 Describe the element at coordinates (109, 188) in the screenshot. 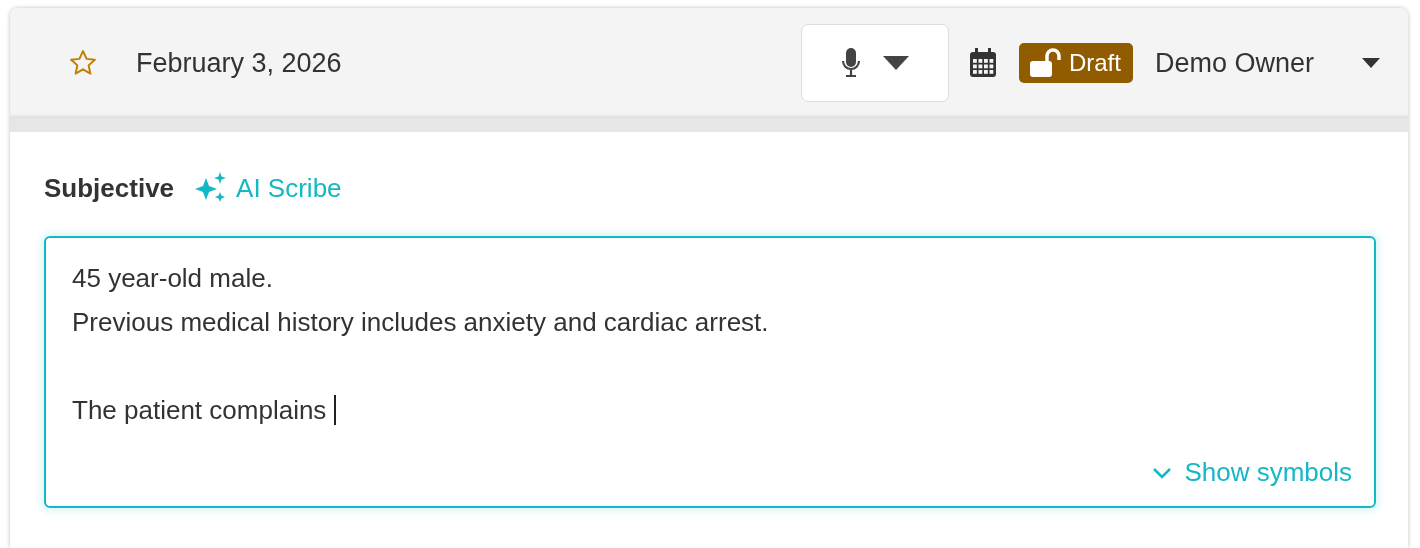

I see `section-title: Subjective` at that location.